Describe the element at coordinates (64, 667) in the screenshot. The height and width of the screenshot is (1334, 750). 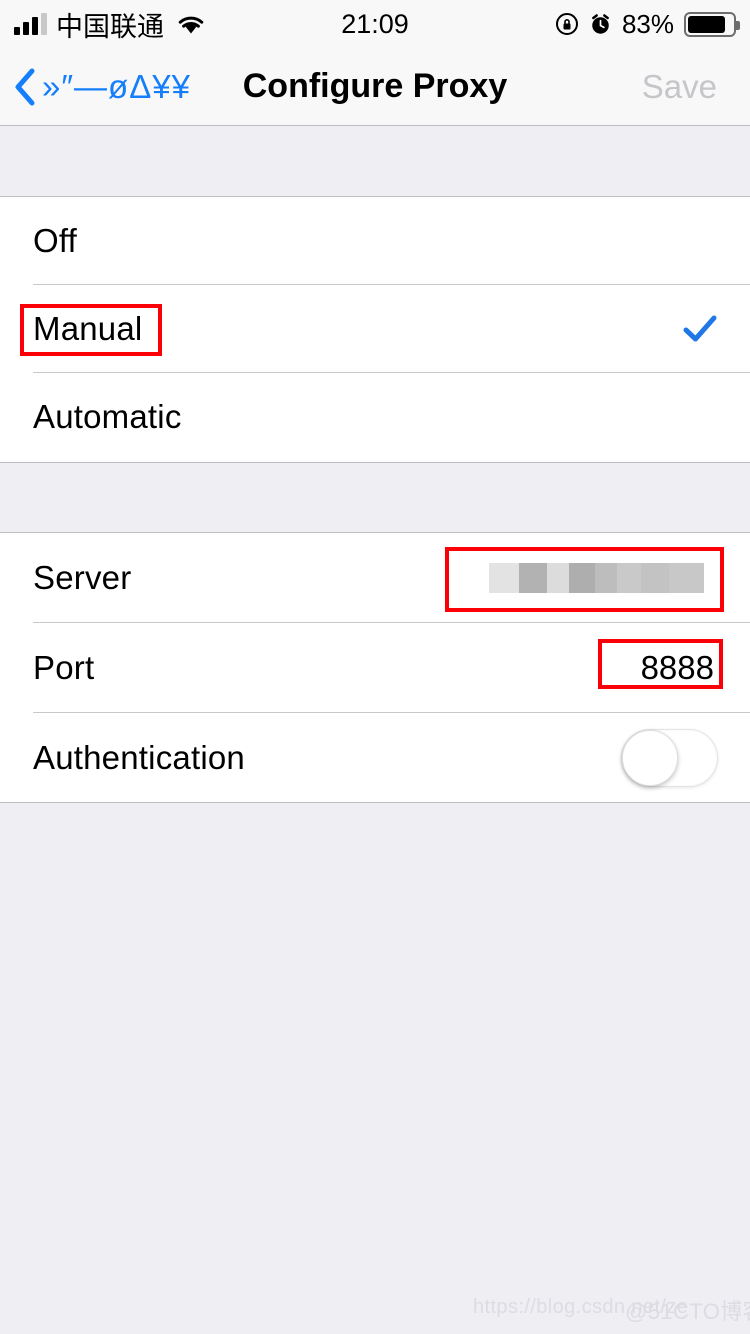
I see `row-label-port: Port` at that location.